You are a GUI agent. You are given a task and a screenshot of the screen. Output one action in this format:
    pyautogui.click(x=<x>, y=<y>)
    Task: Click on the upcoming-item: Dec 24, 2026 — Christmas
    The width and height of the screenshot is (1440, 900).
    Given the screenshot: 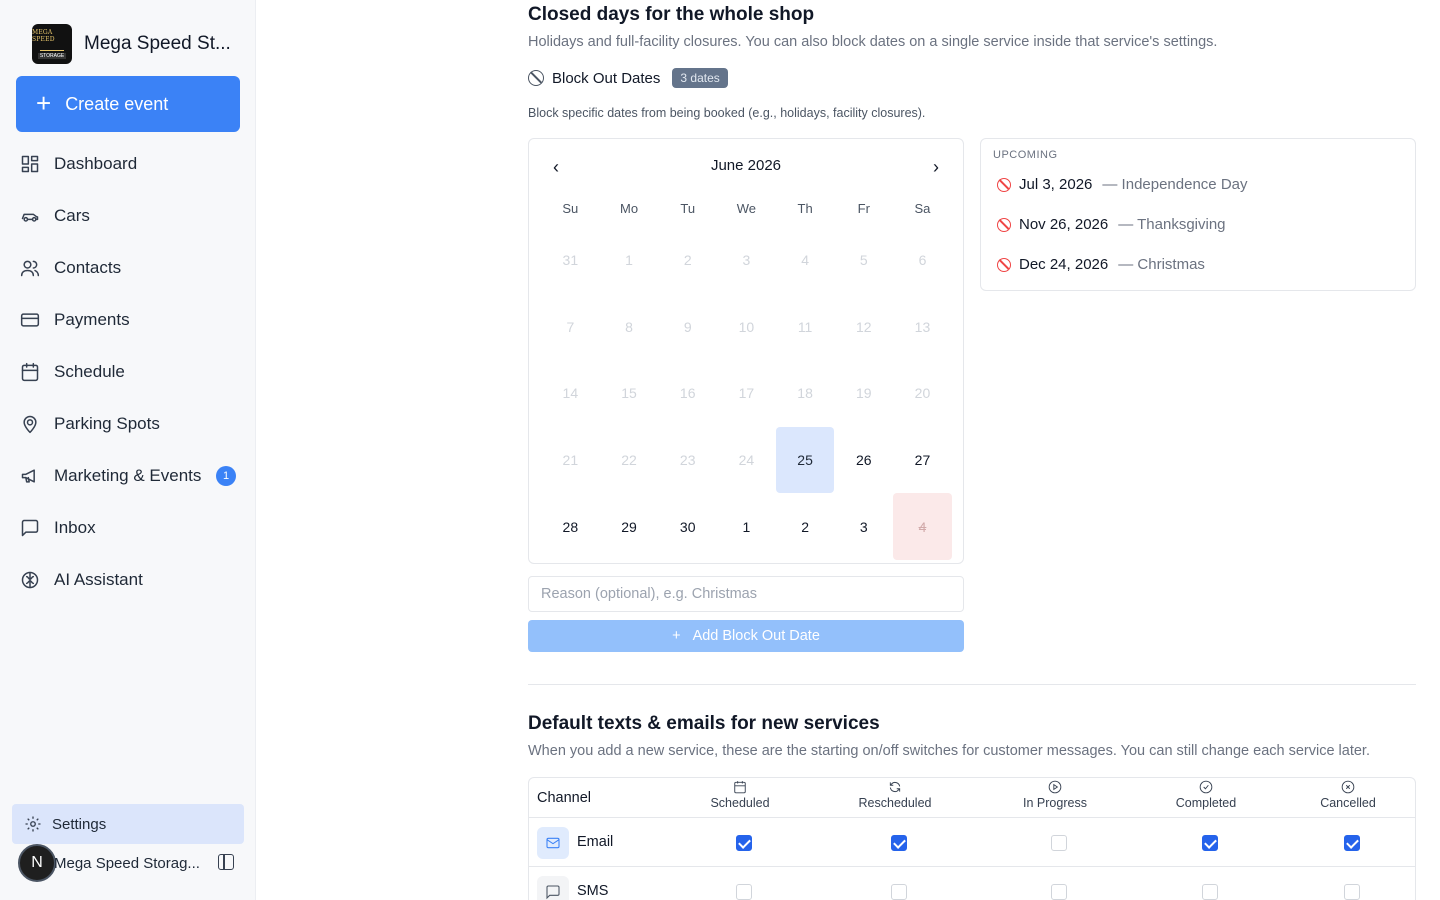 What is the action you would take?
    pyautogui.click(x=1101, y=264)
    